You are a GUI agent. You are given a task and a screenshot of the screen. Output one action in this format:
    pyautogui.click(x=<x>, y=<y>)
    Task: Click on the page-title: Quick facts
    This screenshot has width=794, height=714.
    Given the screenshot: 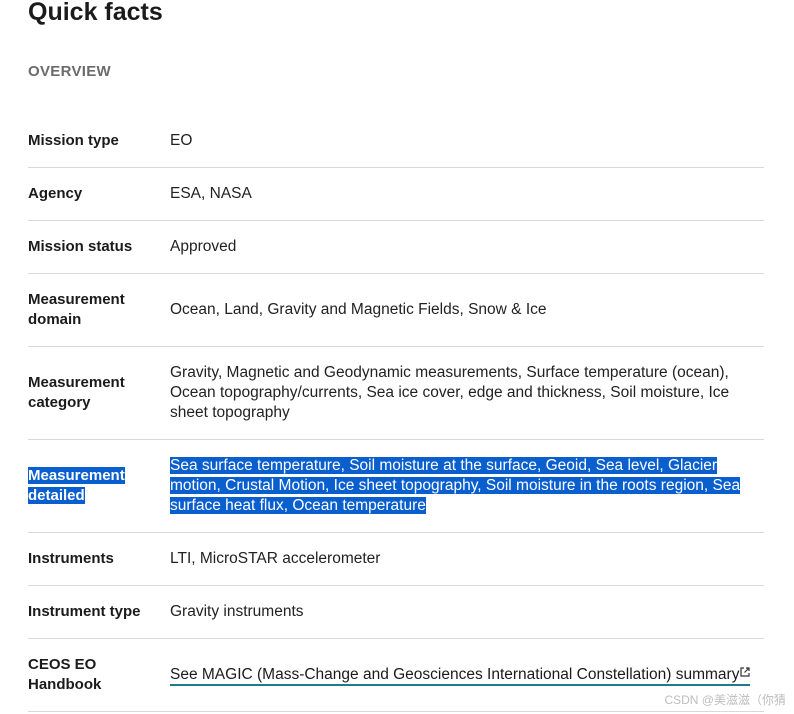 What is the action you would take?
    pyautogui.click(x=95, y=13)
    